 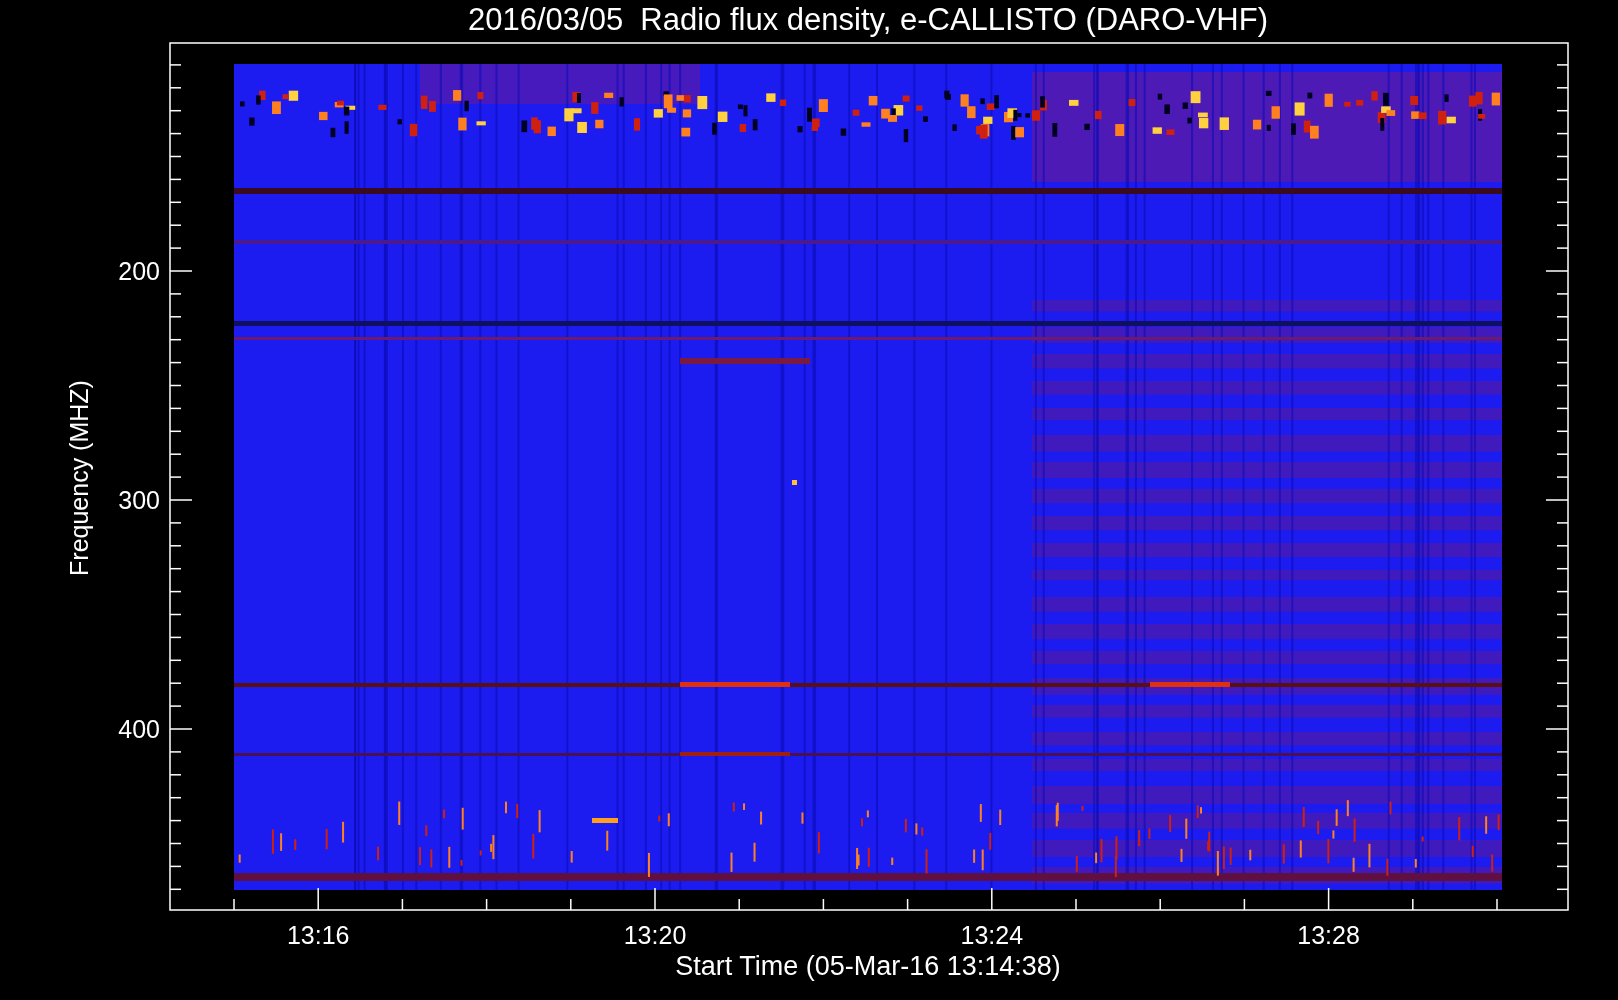 I want to click on y-axis-label: Frequency (MHZ), so click(x=79, y=478).